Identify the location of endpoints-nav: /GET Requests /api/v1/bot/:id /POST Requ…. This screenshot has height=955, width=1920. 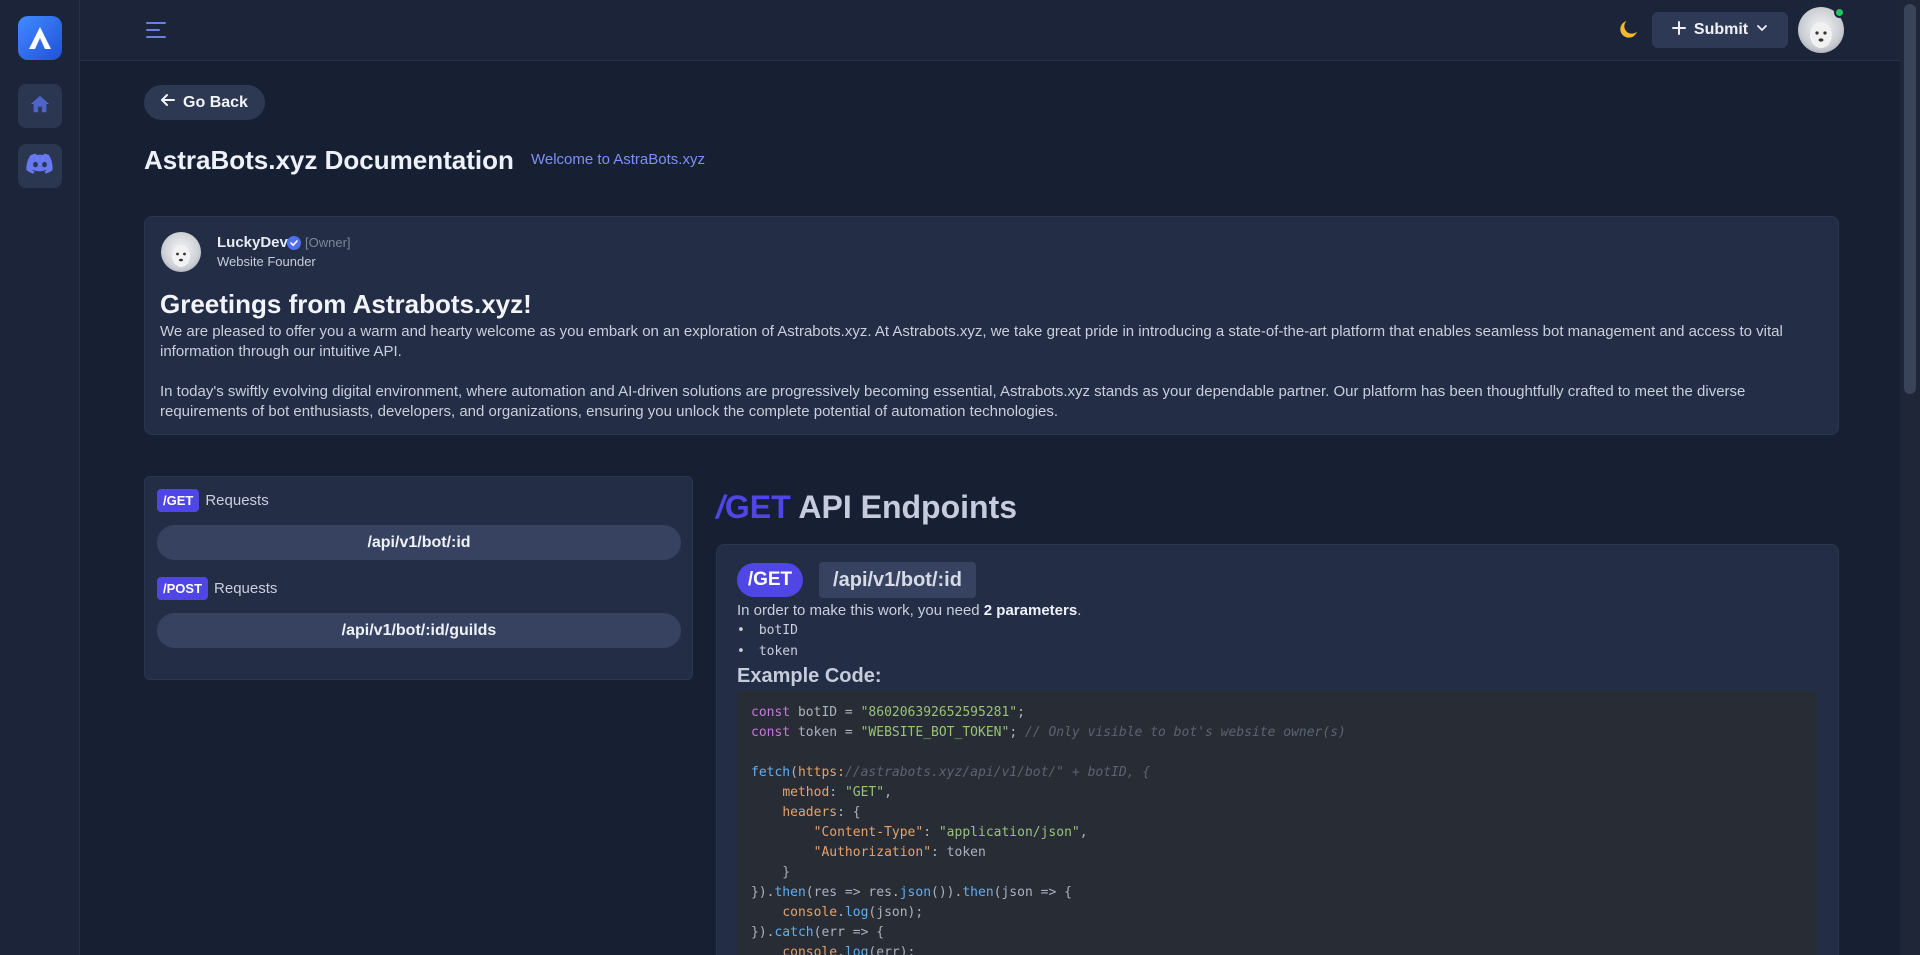
(418, 578).